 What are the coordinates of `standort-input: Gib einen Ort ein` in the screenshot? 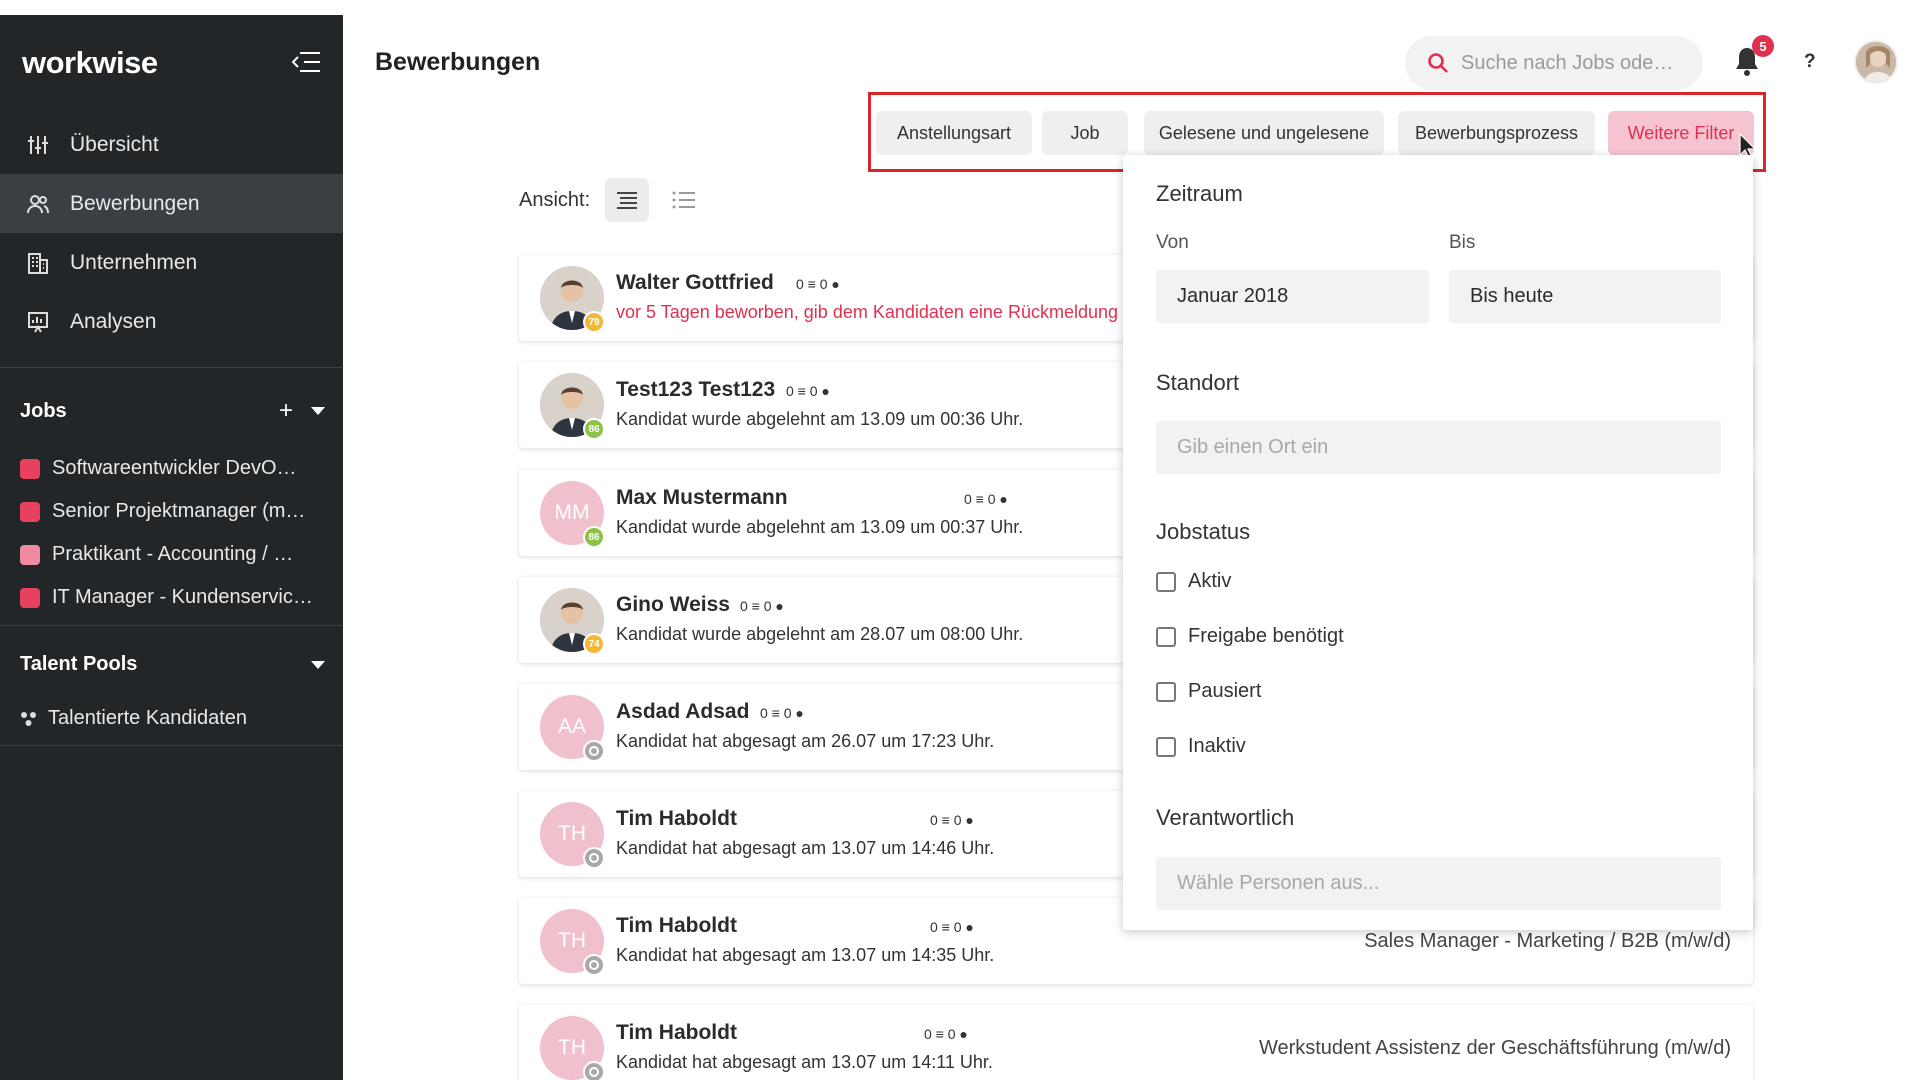 It's located at (1438, 447).